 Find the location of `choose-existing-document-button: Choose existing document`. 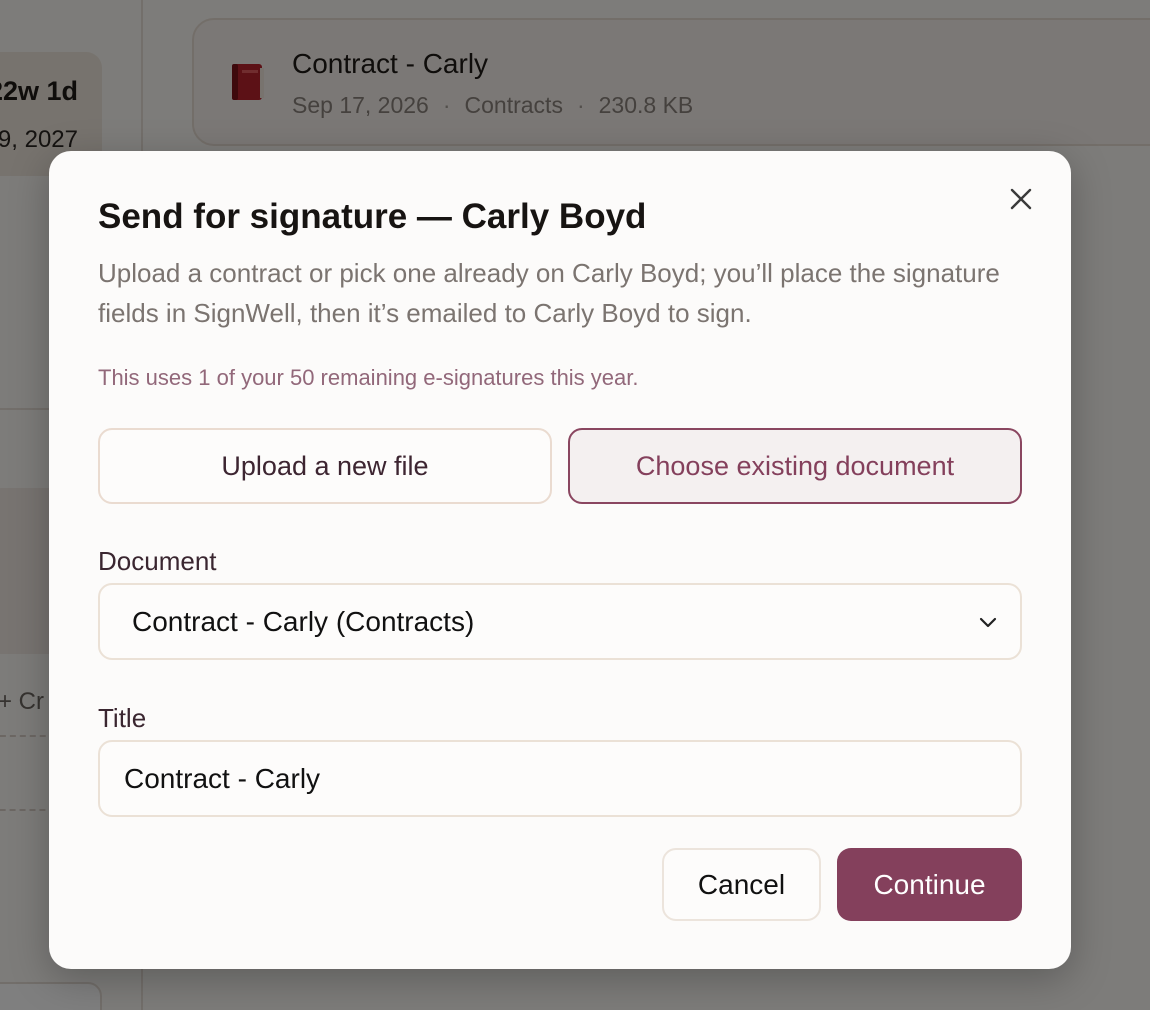

choose-existing-document-button: Choose existing document is located at coordinates (795, 466).